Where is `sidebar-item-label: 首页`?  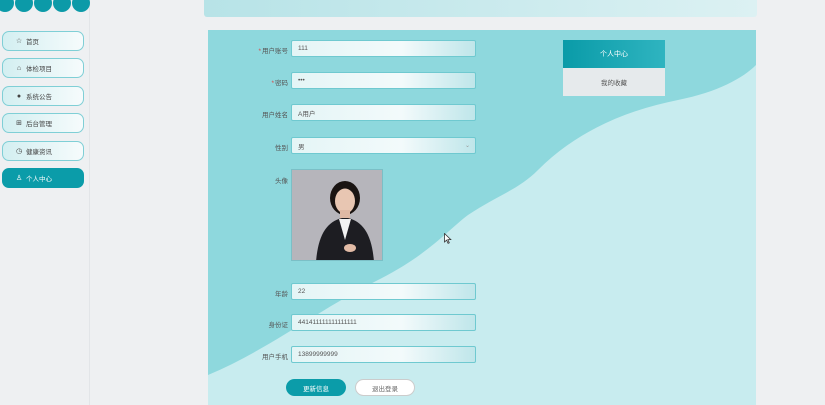
sidebar-item-label: 首页 is located at coordinates (32, 42).